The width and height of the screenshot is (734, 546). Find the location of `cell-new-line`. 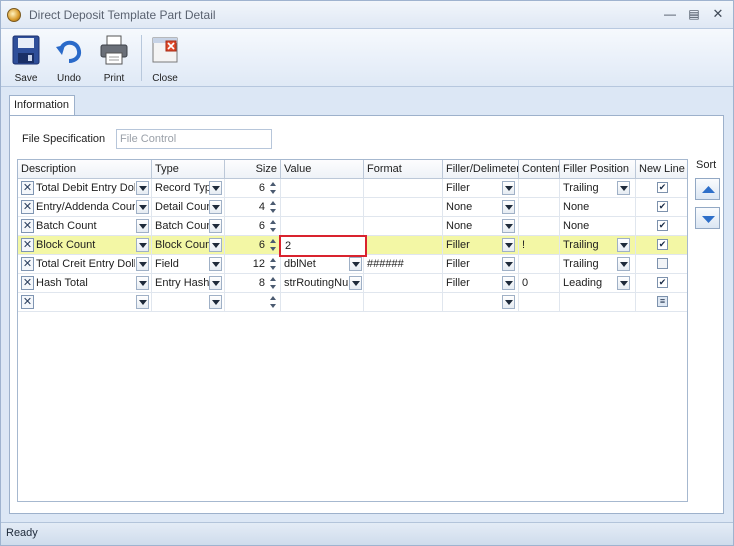

cell-new-line is located at coordinates (661, 264).